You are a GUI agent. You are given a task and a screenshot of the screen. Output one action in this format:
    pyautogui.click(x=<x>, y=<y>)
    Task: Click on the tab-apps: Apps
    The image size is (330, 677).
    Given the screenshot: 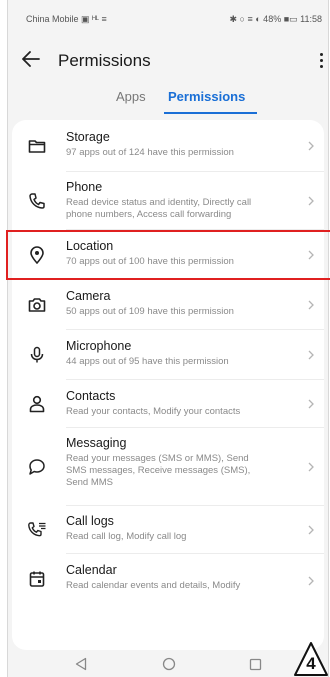 What is the action you would take?
    pyautogui.click(x=131, y=96)
    